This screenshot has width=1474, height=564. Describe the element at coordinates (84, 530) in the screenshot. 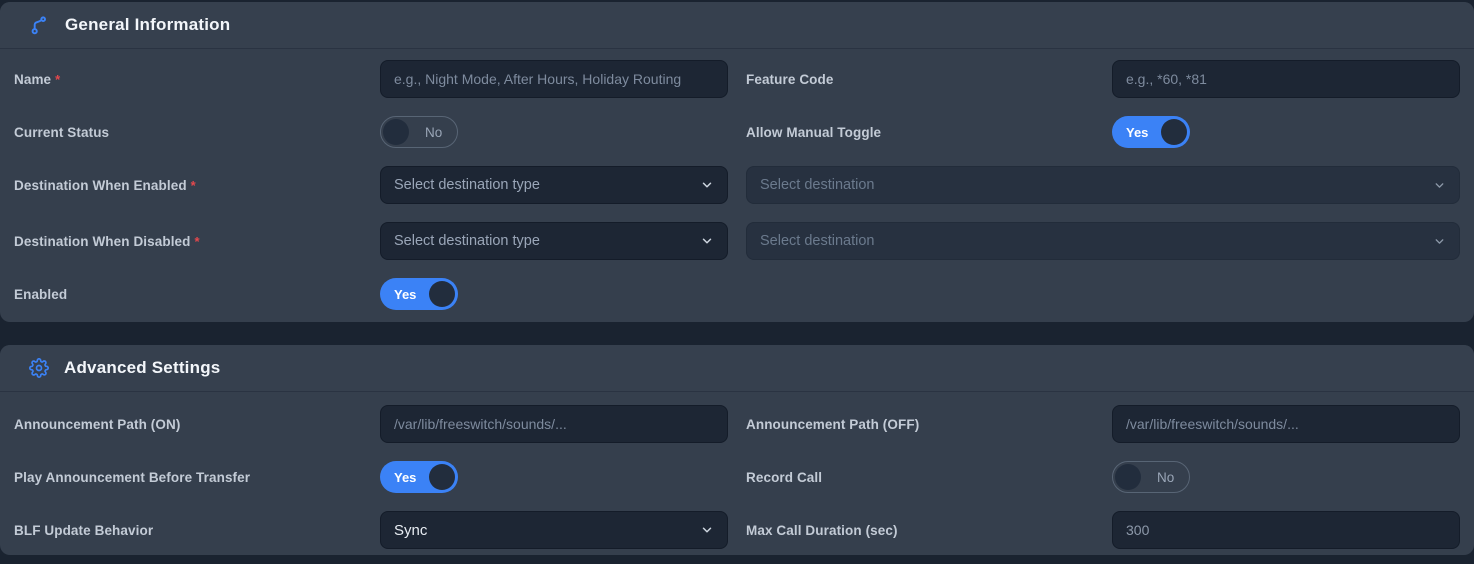

I see `blf-update-behavior-label: BLF Update Behavior` at that location.